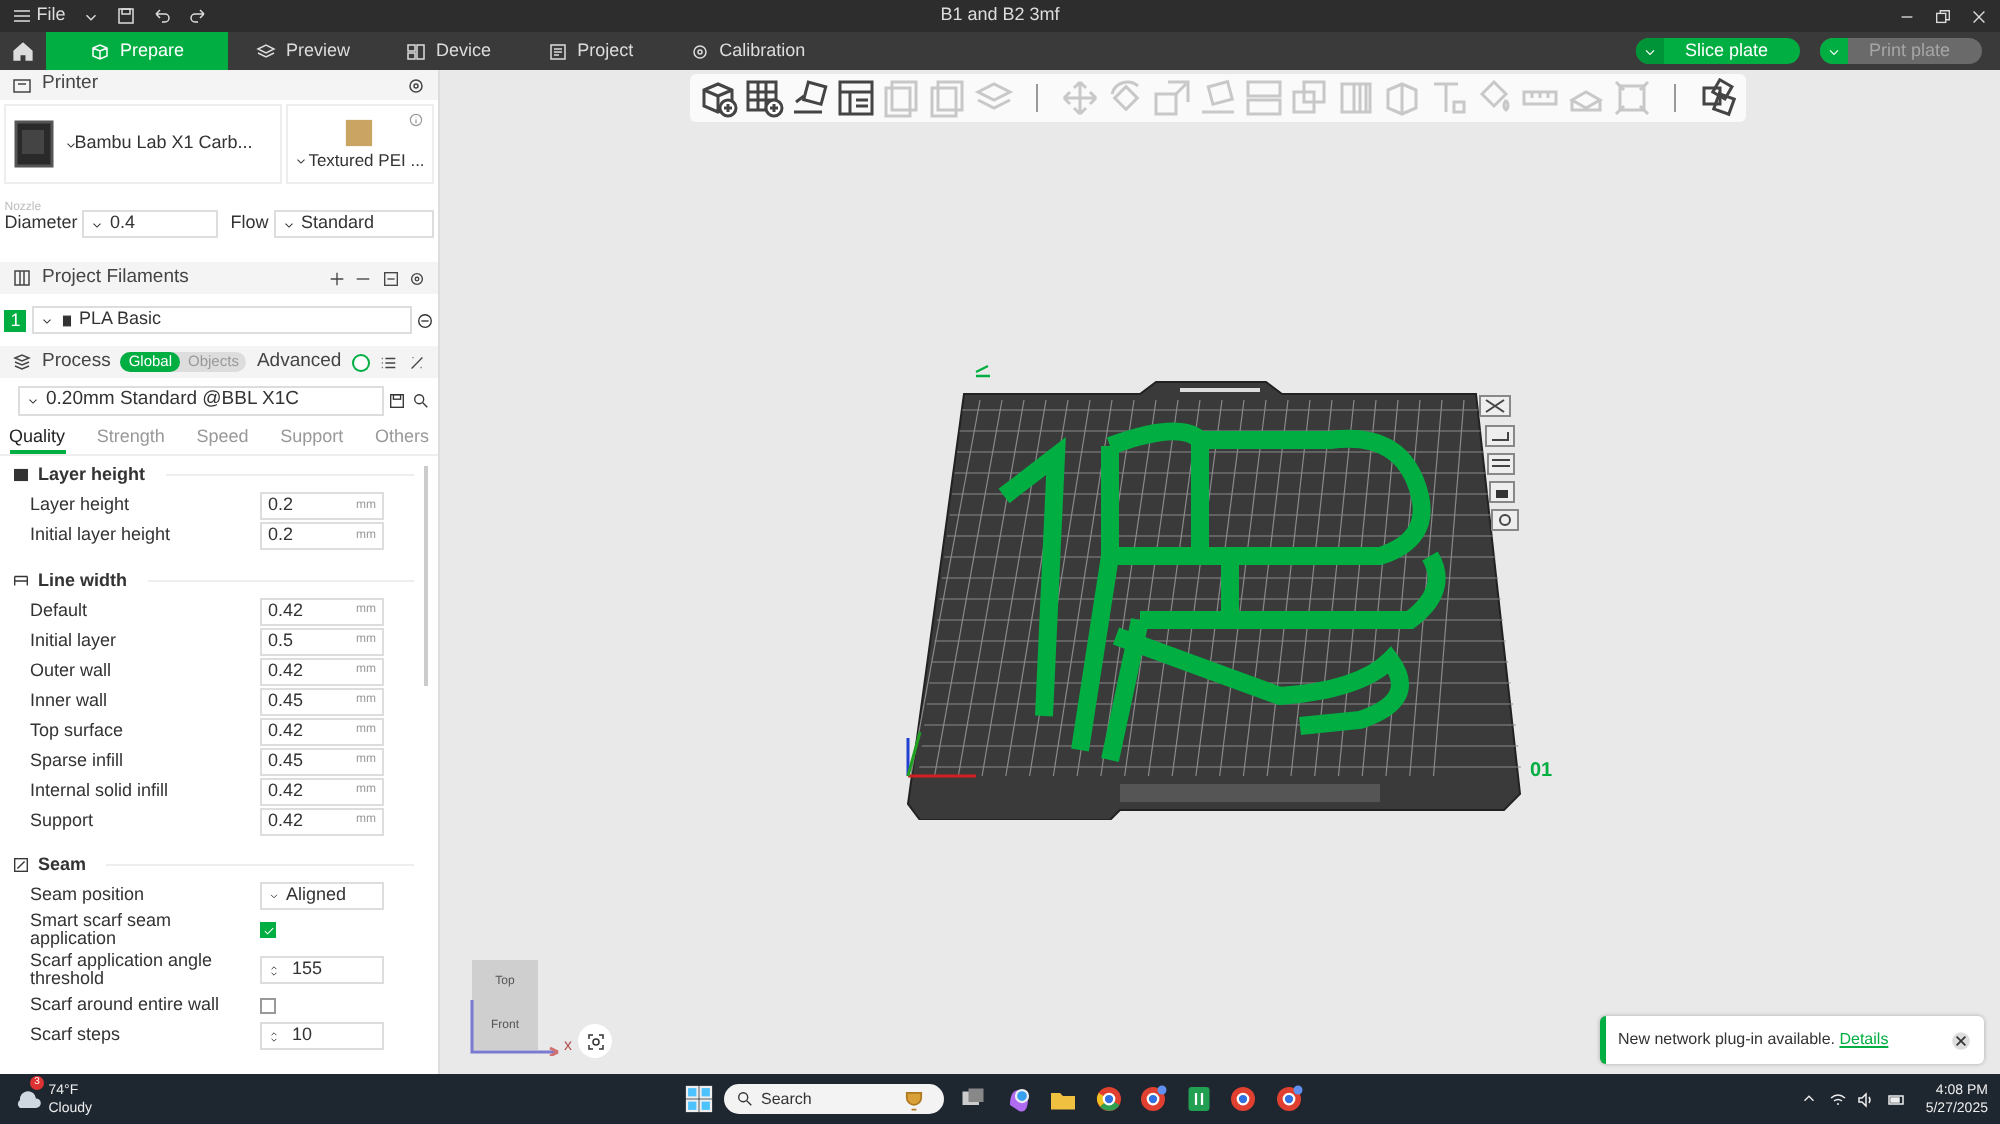 The height and width of the screenshot is (1124, 2000). What do you see at coordinates (359, 133) in the screenshot?
I see `plate-swatch-icon` at bounding box center [359, 133].